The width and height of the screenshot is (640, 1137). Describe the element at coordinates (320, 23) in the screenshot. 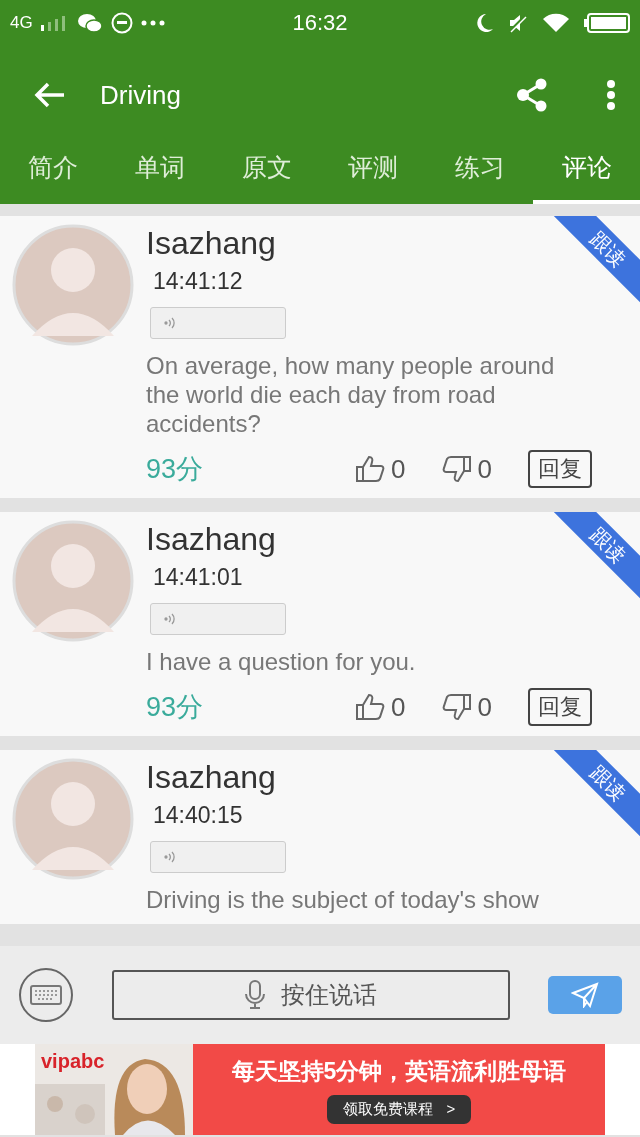

I see `clock: 16:32` at that location.